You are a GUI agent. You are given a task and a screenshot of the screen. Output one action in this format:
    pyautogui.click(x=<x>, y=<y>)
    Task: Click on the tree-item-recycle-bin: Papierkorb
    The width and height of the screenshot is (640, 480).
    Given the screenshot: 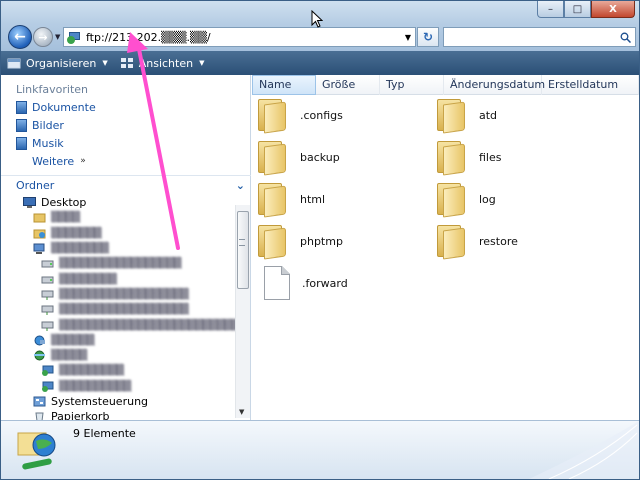 What is the action you would take?
    pyautogui.click(x=118, y=414)
    